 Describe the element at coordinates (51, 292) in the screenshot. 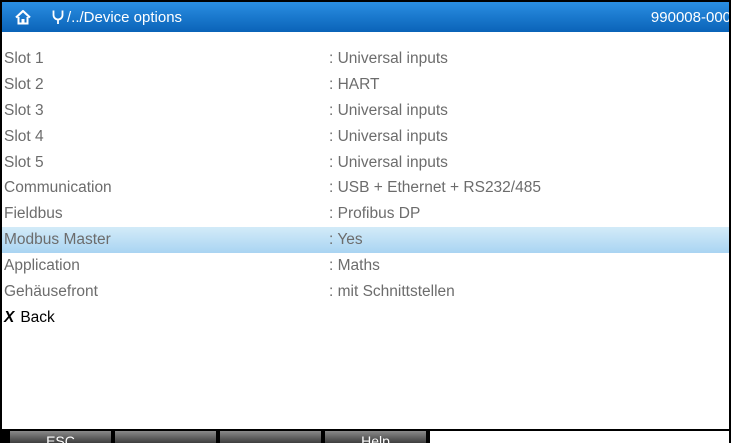

I see `item-label: Gehäusefront` at that location.